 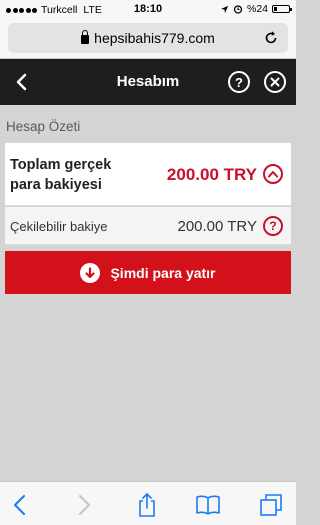 What do you see at coordinates (257, 9) in the screenshot?
I see `battery-percent: %24` at bounding box center [257, 9].